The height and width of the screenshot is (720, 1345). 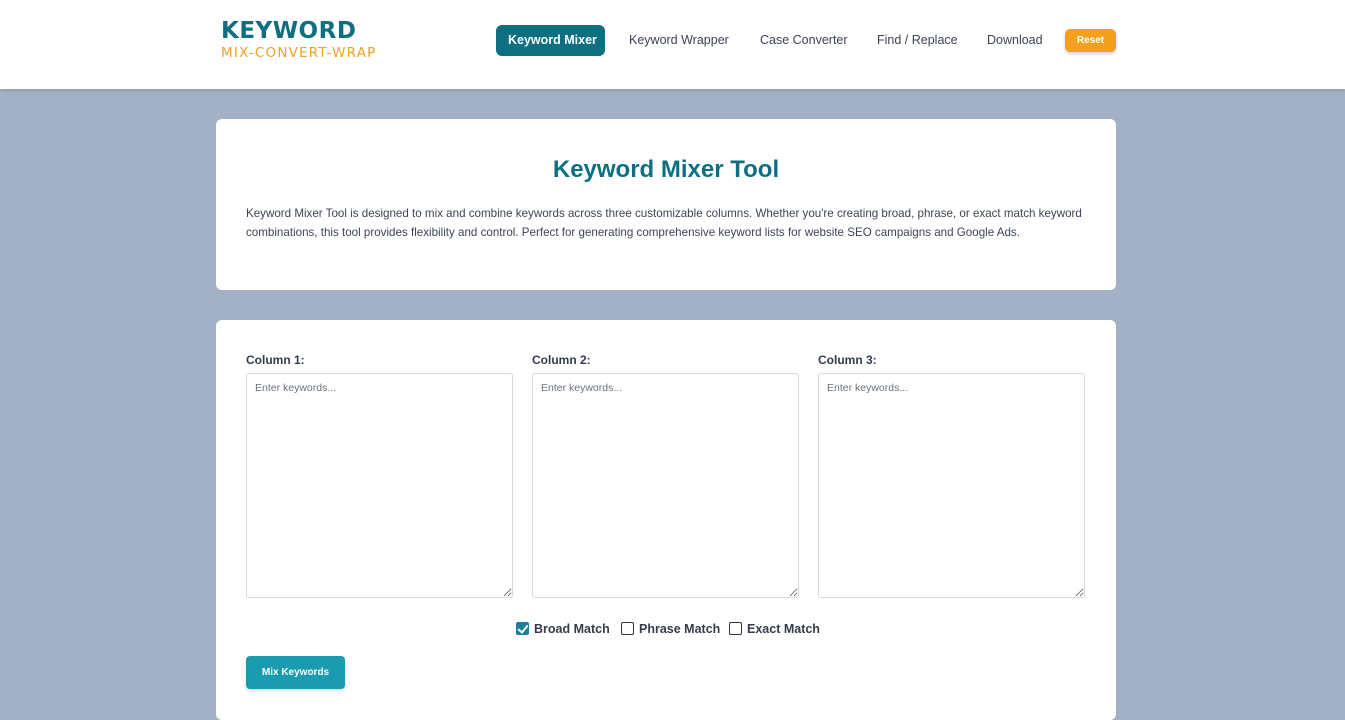 I want to click on nav-find-replace: Find / Replace, so click(x=917, y=40).